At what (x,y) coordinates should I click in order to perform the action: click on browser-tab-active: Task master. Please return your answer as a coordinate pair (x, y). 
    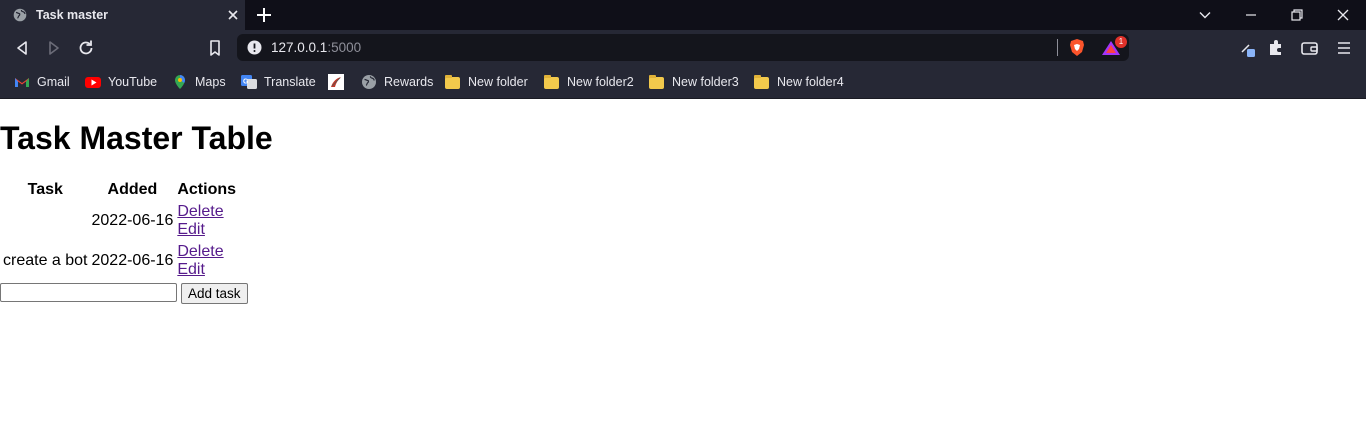
    Looking at the image, I should click on (122, 15).